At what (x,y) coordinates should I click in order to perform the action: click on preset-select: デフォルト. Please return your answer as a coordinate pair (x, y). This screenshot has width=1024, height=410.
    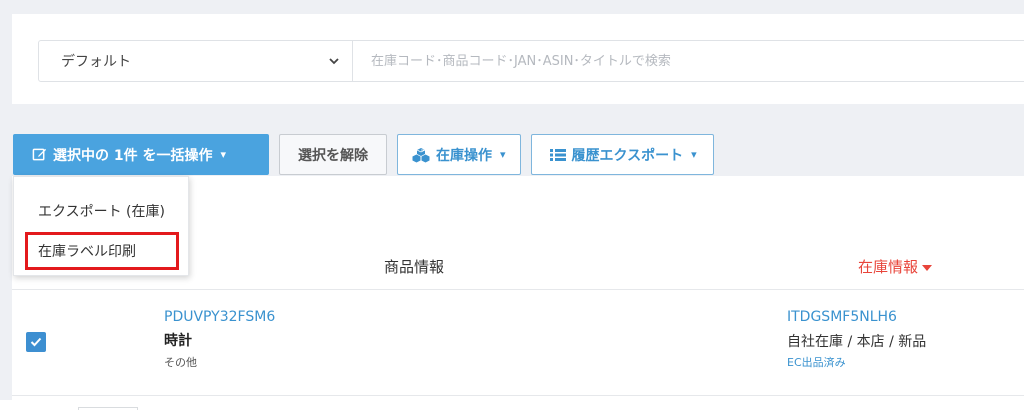
    Looking at the image, I should click on (196, 61).